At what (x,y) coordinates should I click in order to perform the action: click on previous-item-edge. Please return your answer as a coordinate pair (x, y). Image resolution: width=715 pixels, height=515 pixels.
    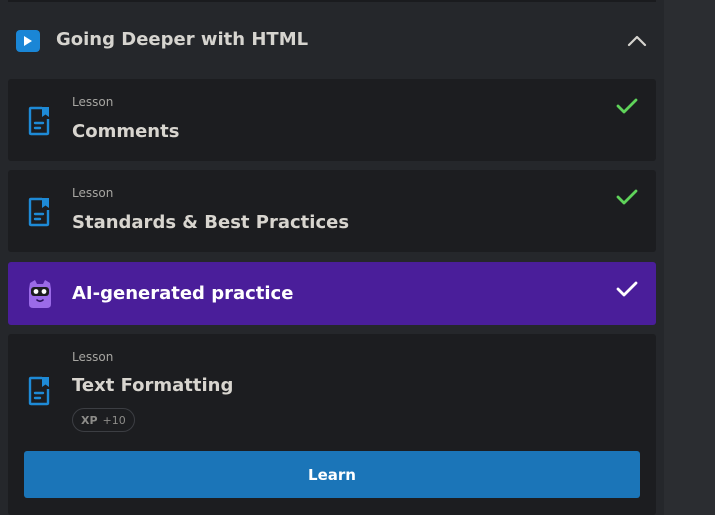
    Looking at the image, I should click on (332, 1).